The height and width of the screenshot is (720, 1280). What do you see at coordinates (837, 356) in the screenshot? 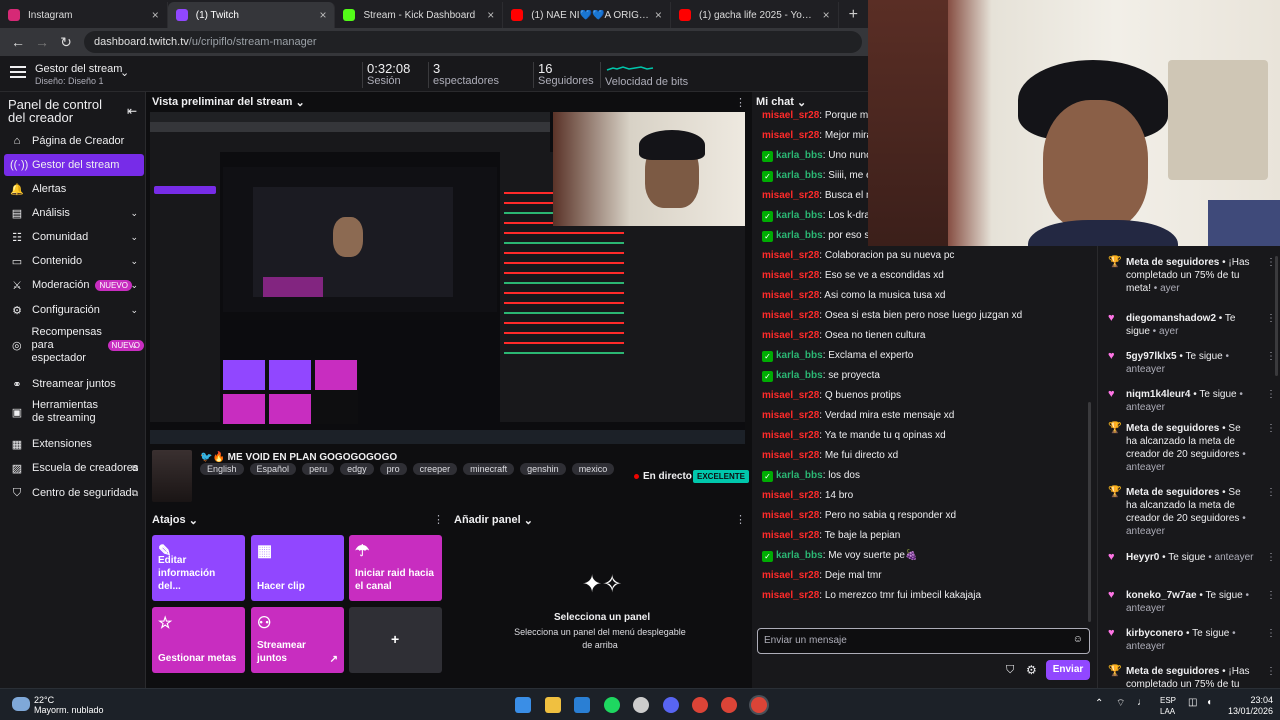
I see `chat-message: ✓ karla_bbs: Exclama el experto` at bounding box center [837, 356].